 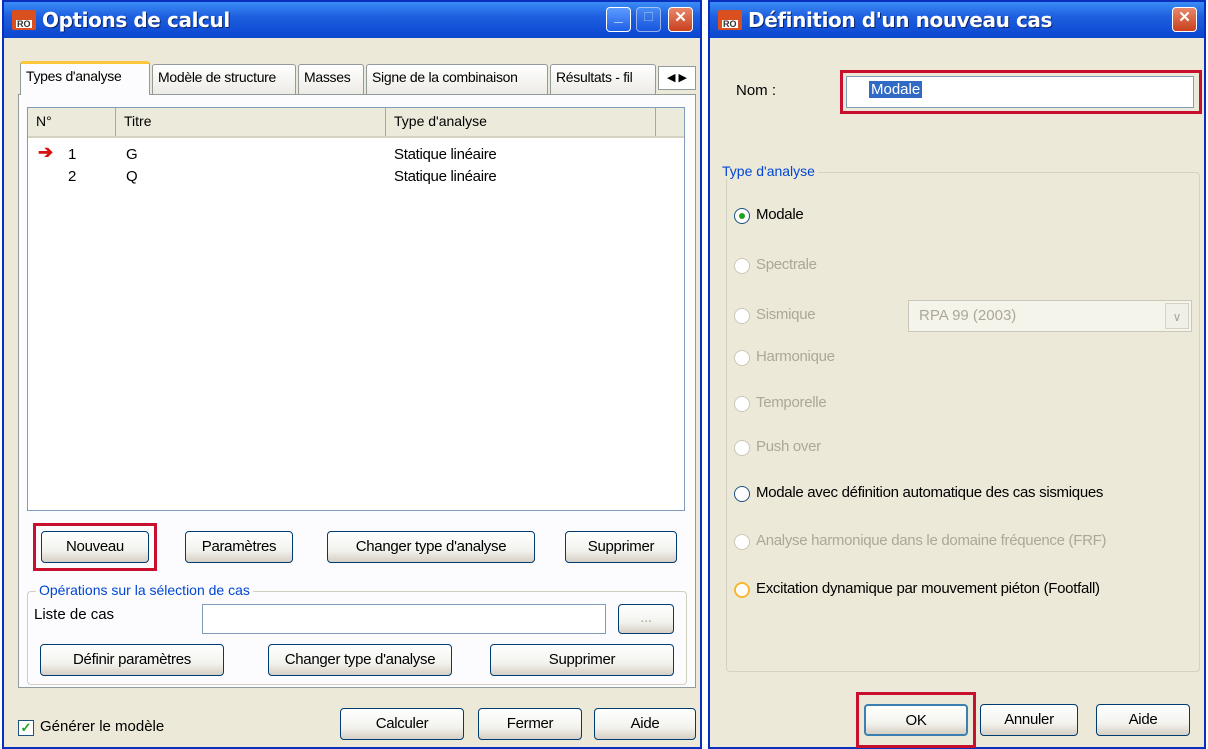 What do you see at coordinates (742, 316) in the screenshot?
I see `radio-seismic` at bounding box center [742, 316].